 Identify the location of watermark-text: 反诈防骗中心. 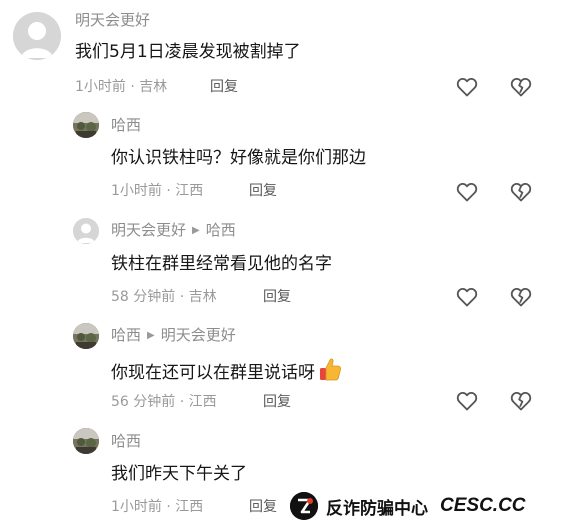
(377, 508).